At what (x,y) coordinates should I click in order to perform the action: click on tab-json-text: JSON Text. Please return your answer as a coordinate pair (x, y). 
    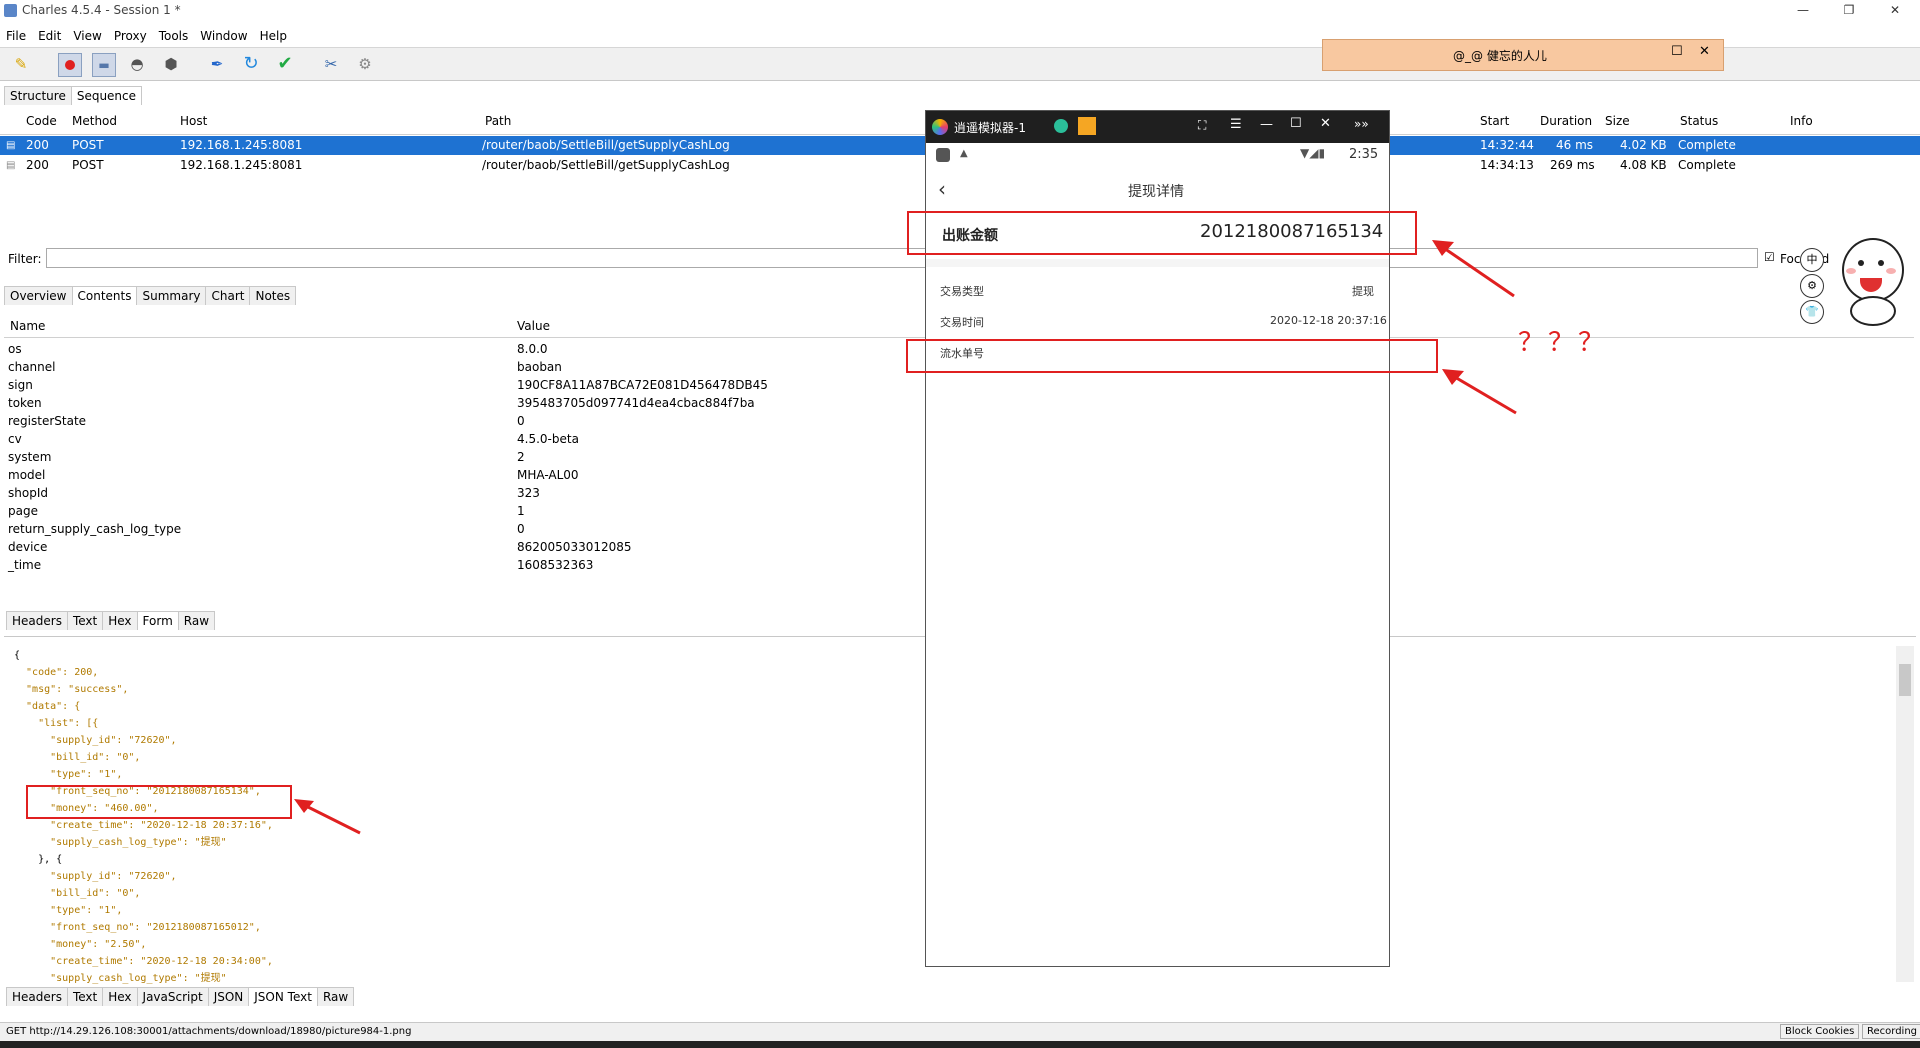
    Looking at the image, I should click on (283, 996).